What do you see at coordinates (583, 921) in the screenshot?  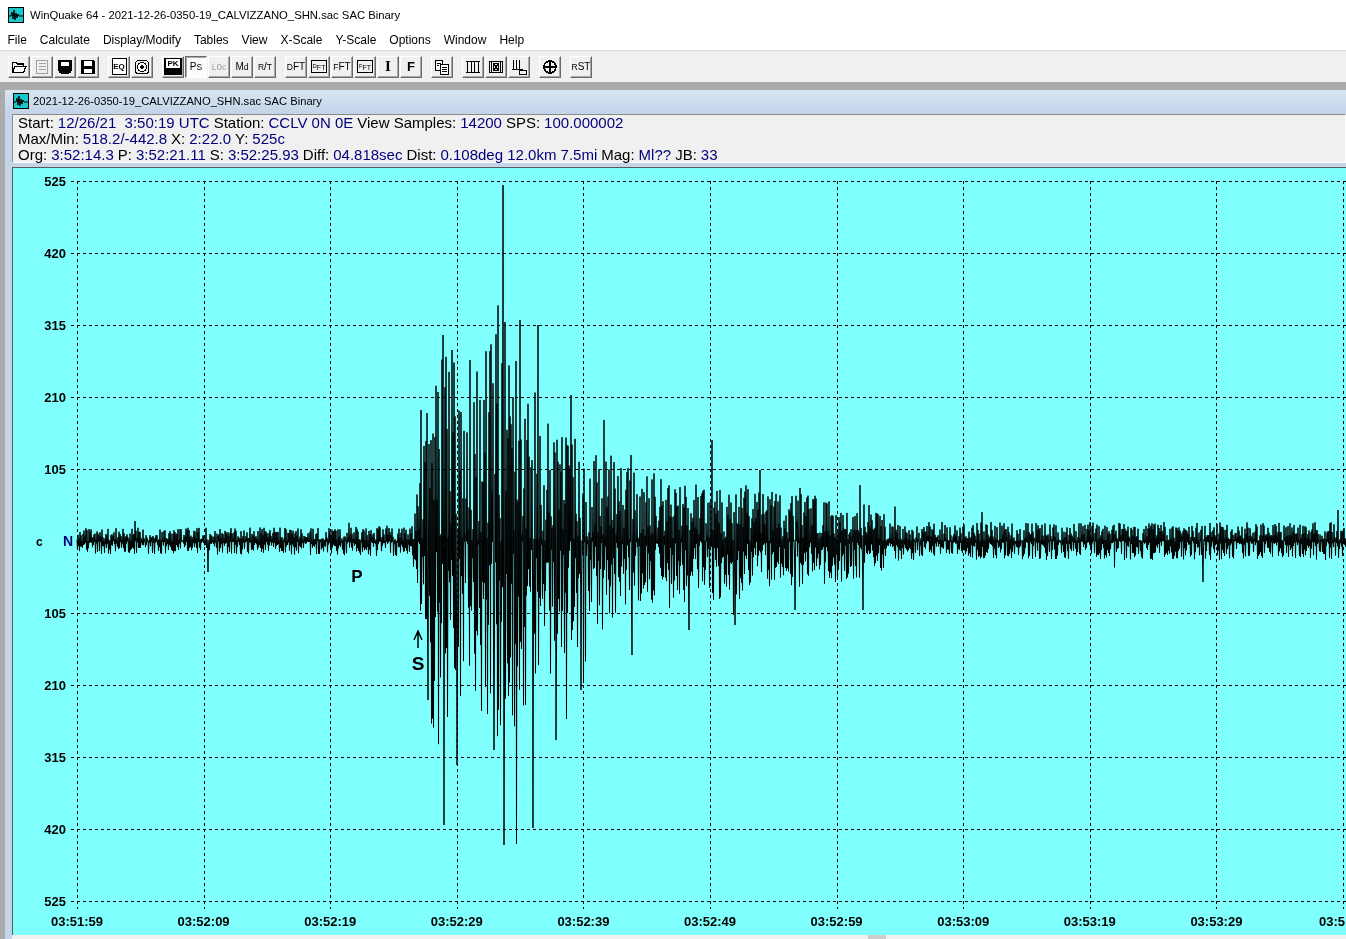 I see `x-axis-label: 03:52:39` at bounding box center [583, 921].